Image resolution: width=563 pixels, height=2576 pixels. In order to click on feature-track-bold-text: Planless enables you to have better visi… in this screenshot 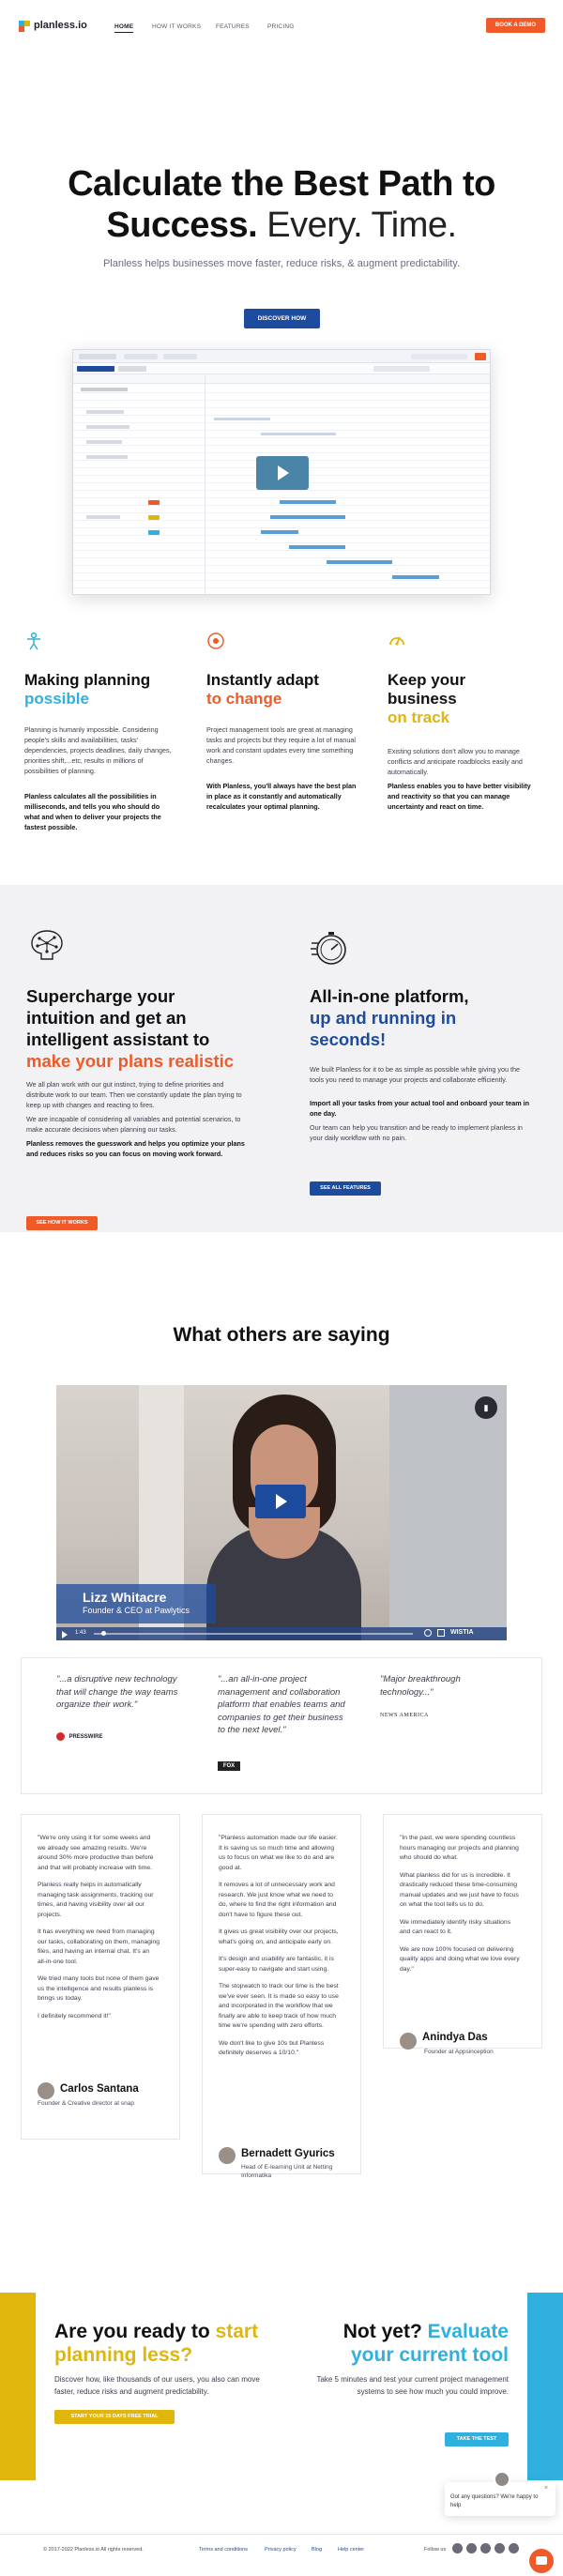, I will do `click(459, 796)`.